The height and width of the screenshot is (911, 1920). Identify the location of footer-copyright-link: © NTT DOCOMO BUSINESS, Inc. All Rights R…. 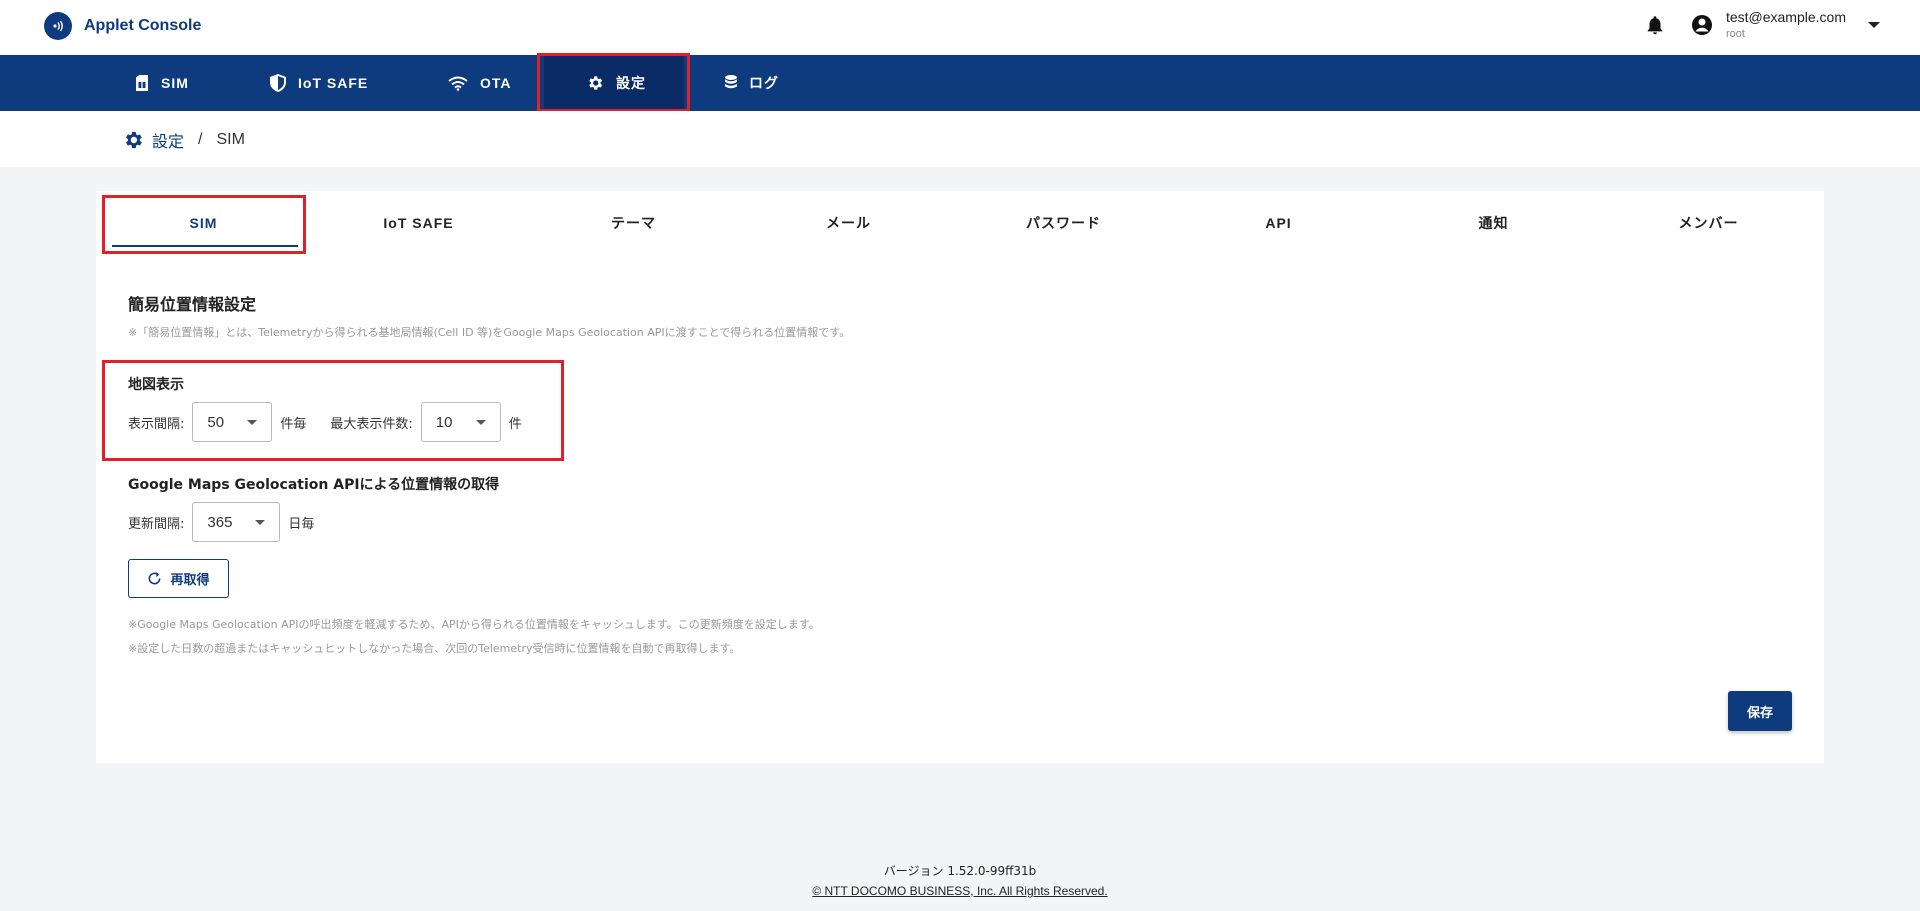
(960, 891).